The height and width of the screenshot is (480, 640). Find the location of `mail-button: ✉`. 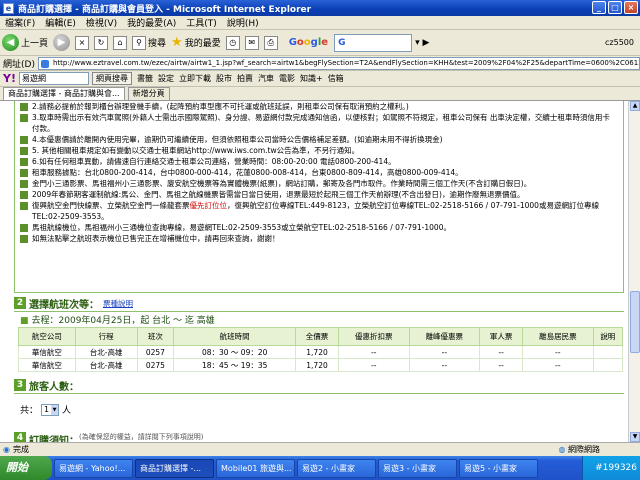

mail-button: ✉ is located at coordinates (251, 42).